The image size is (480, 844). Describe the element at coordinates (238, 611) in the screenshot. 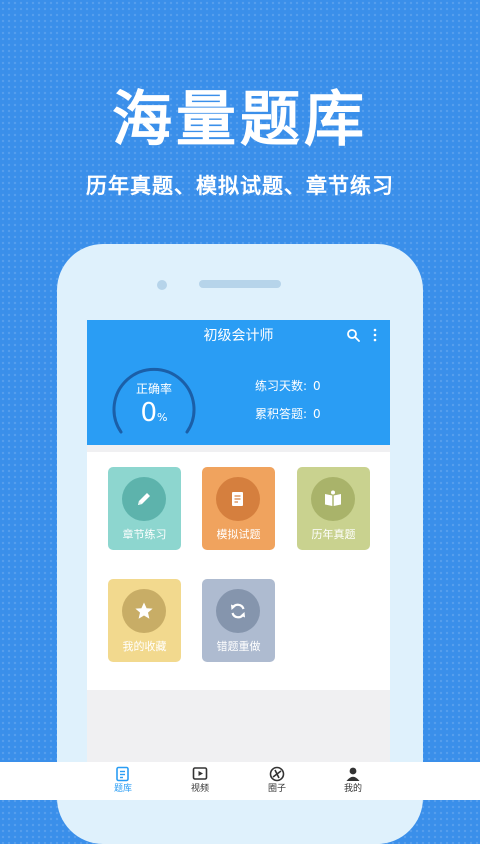

I see `refresh-icon` at that location.